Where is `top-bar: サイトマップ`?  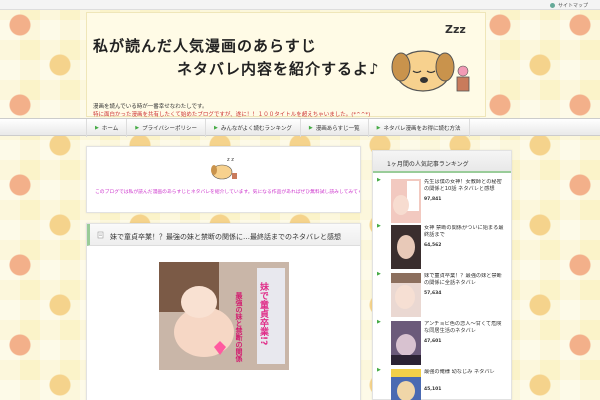
top-bar: サイトマップ is located at coordinates (300, 5).